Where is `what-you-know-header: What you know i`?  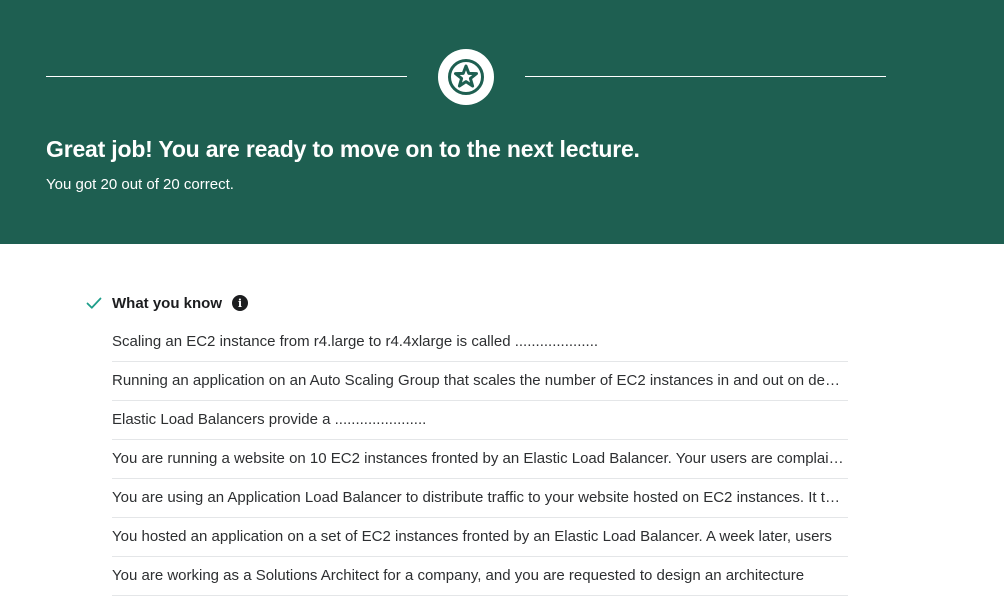
what-you-know-header: What you know i is located at coordinates (167, 303).